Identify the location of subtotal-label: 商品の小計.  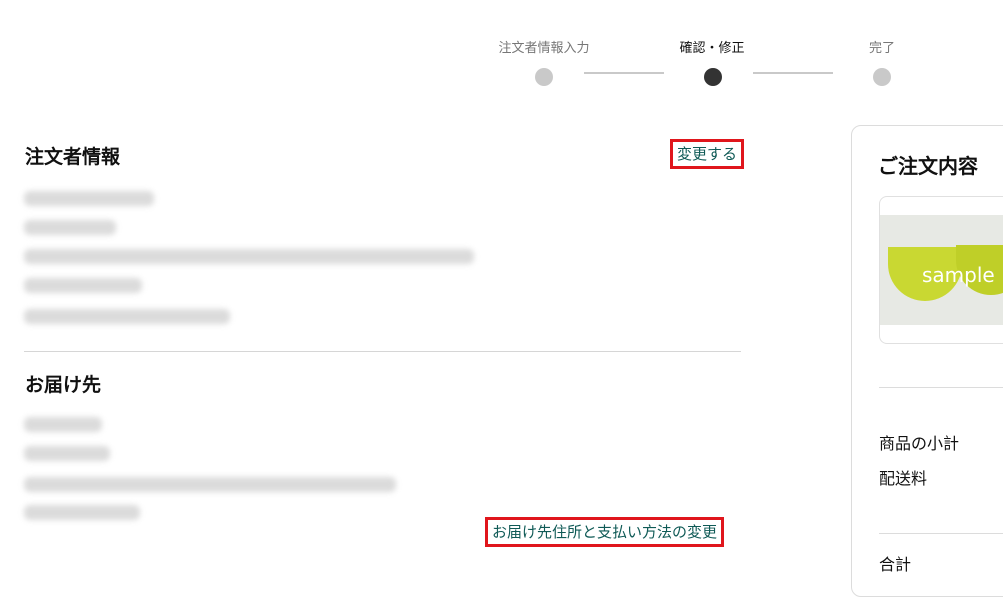
(919, 443).